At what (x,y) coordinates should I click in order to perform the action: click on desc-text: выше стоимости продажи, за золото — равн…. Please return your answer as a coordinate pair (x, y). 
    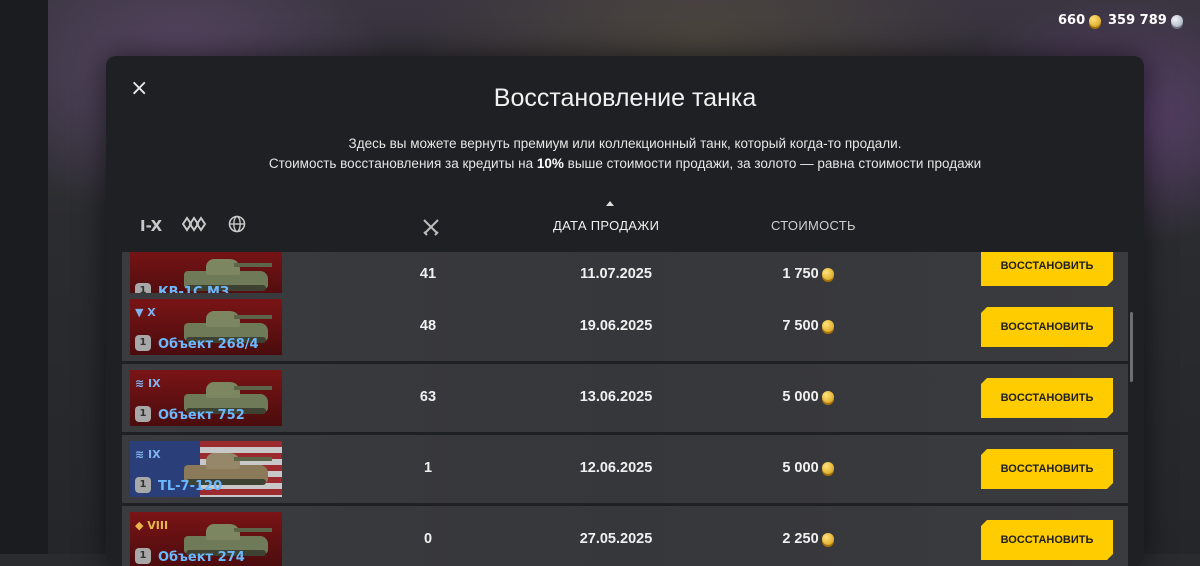
    Looking at the image, I should click on (772, 163).